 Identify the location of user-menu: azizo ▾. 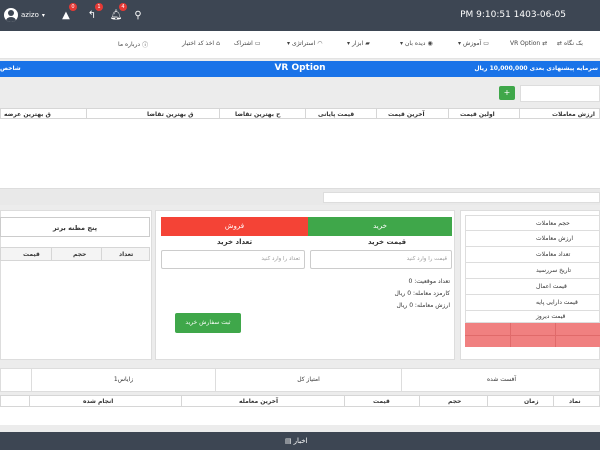
(24, 15).